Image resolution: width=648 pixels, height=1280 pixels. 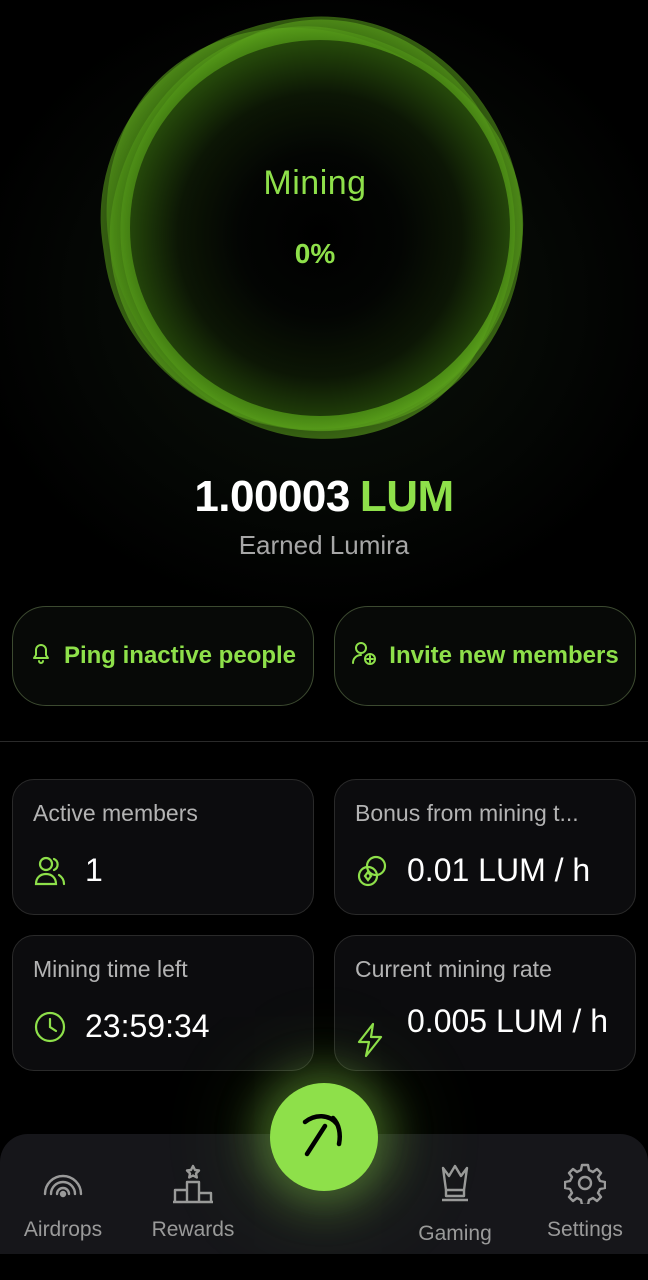 I want to click on active-members-card: Active members 1, so click(x=163, y=847).